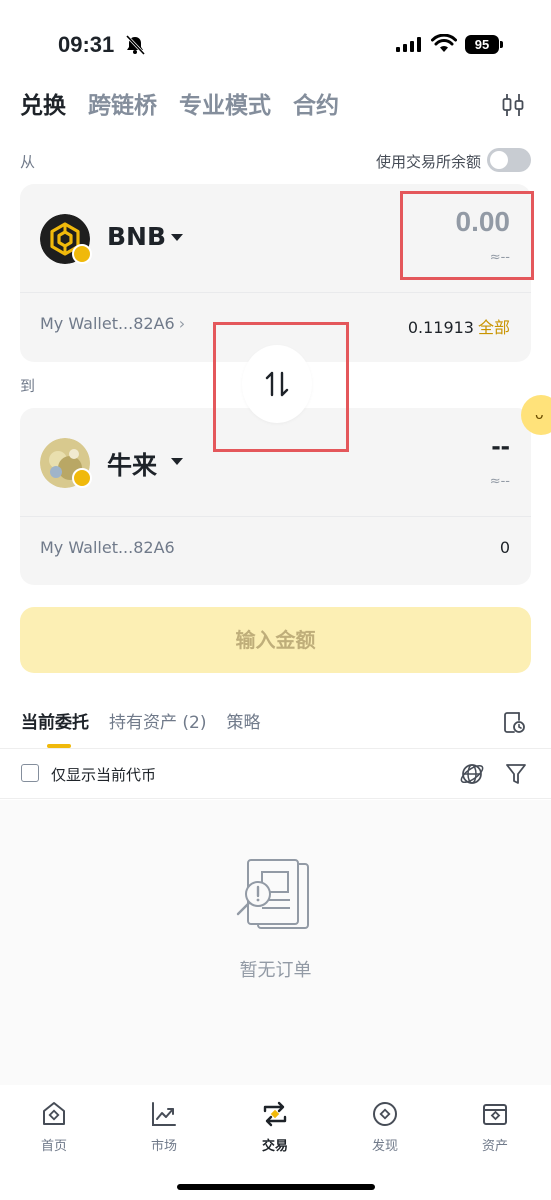 This screenshot has width=551, height=1200. I want to click on tab-strategies: 策略, so click(243, 720).